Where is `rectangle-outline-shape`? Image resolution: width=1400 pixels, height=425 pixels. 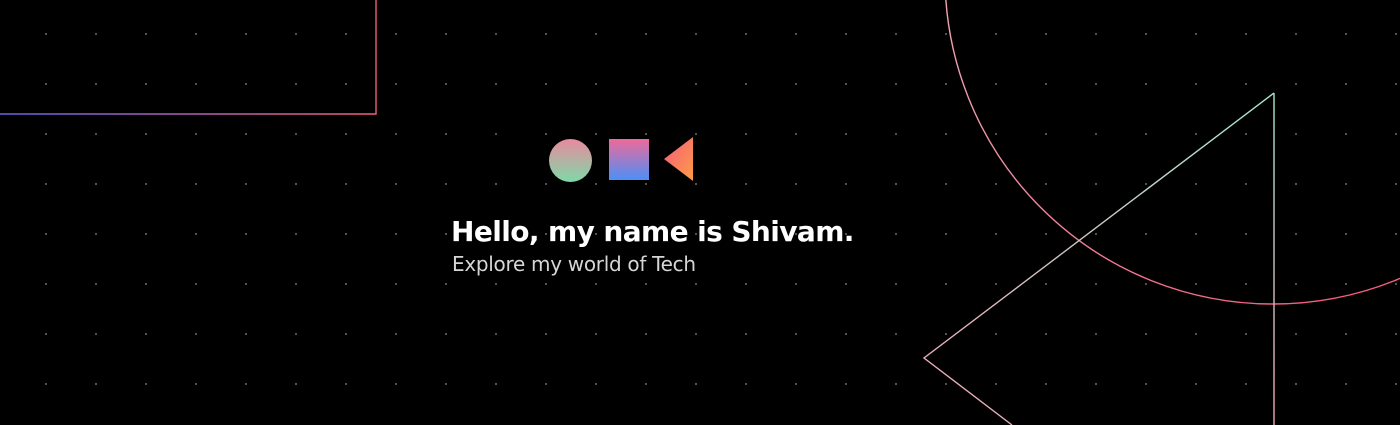 rectangle-outline-shape is located at coordinates (188, 57).